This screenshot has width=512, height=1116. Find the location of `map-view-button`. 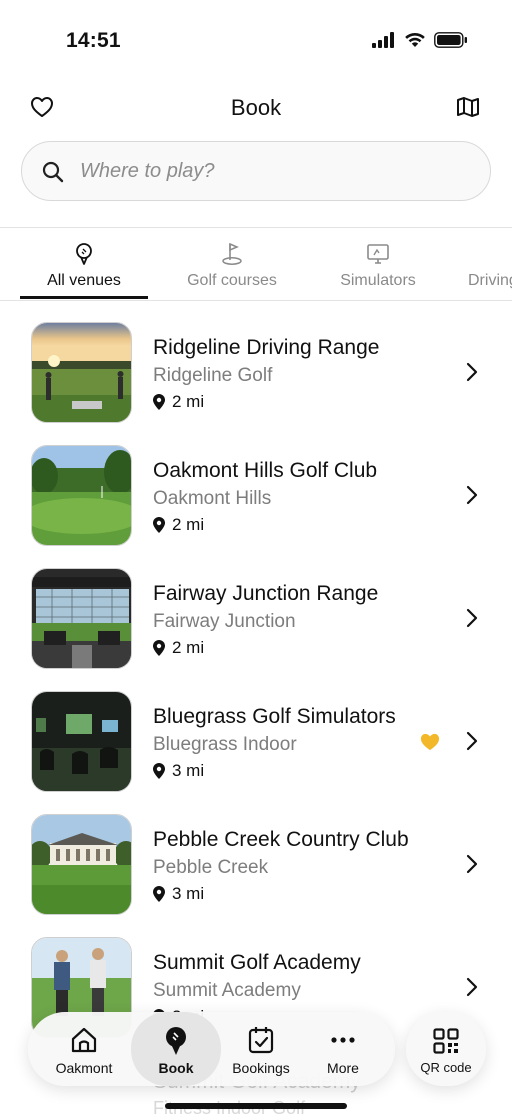

map-view-button is located at coordinates (469, 108).